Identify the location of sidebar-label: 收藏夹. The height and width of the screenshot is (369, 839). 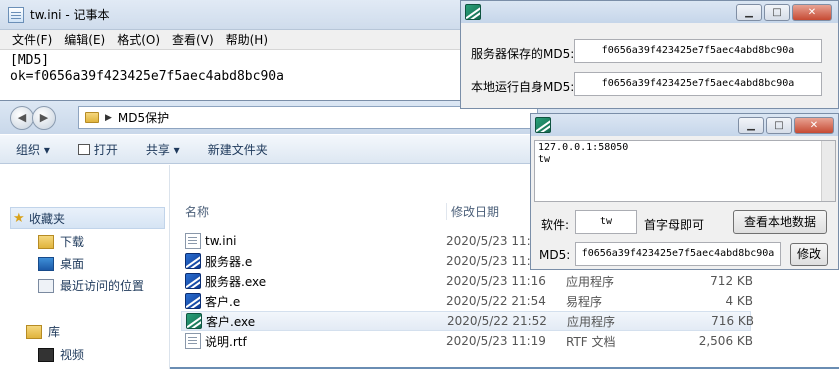
(47, 218).